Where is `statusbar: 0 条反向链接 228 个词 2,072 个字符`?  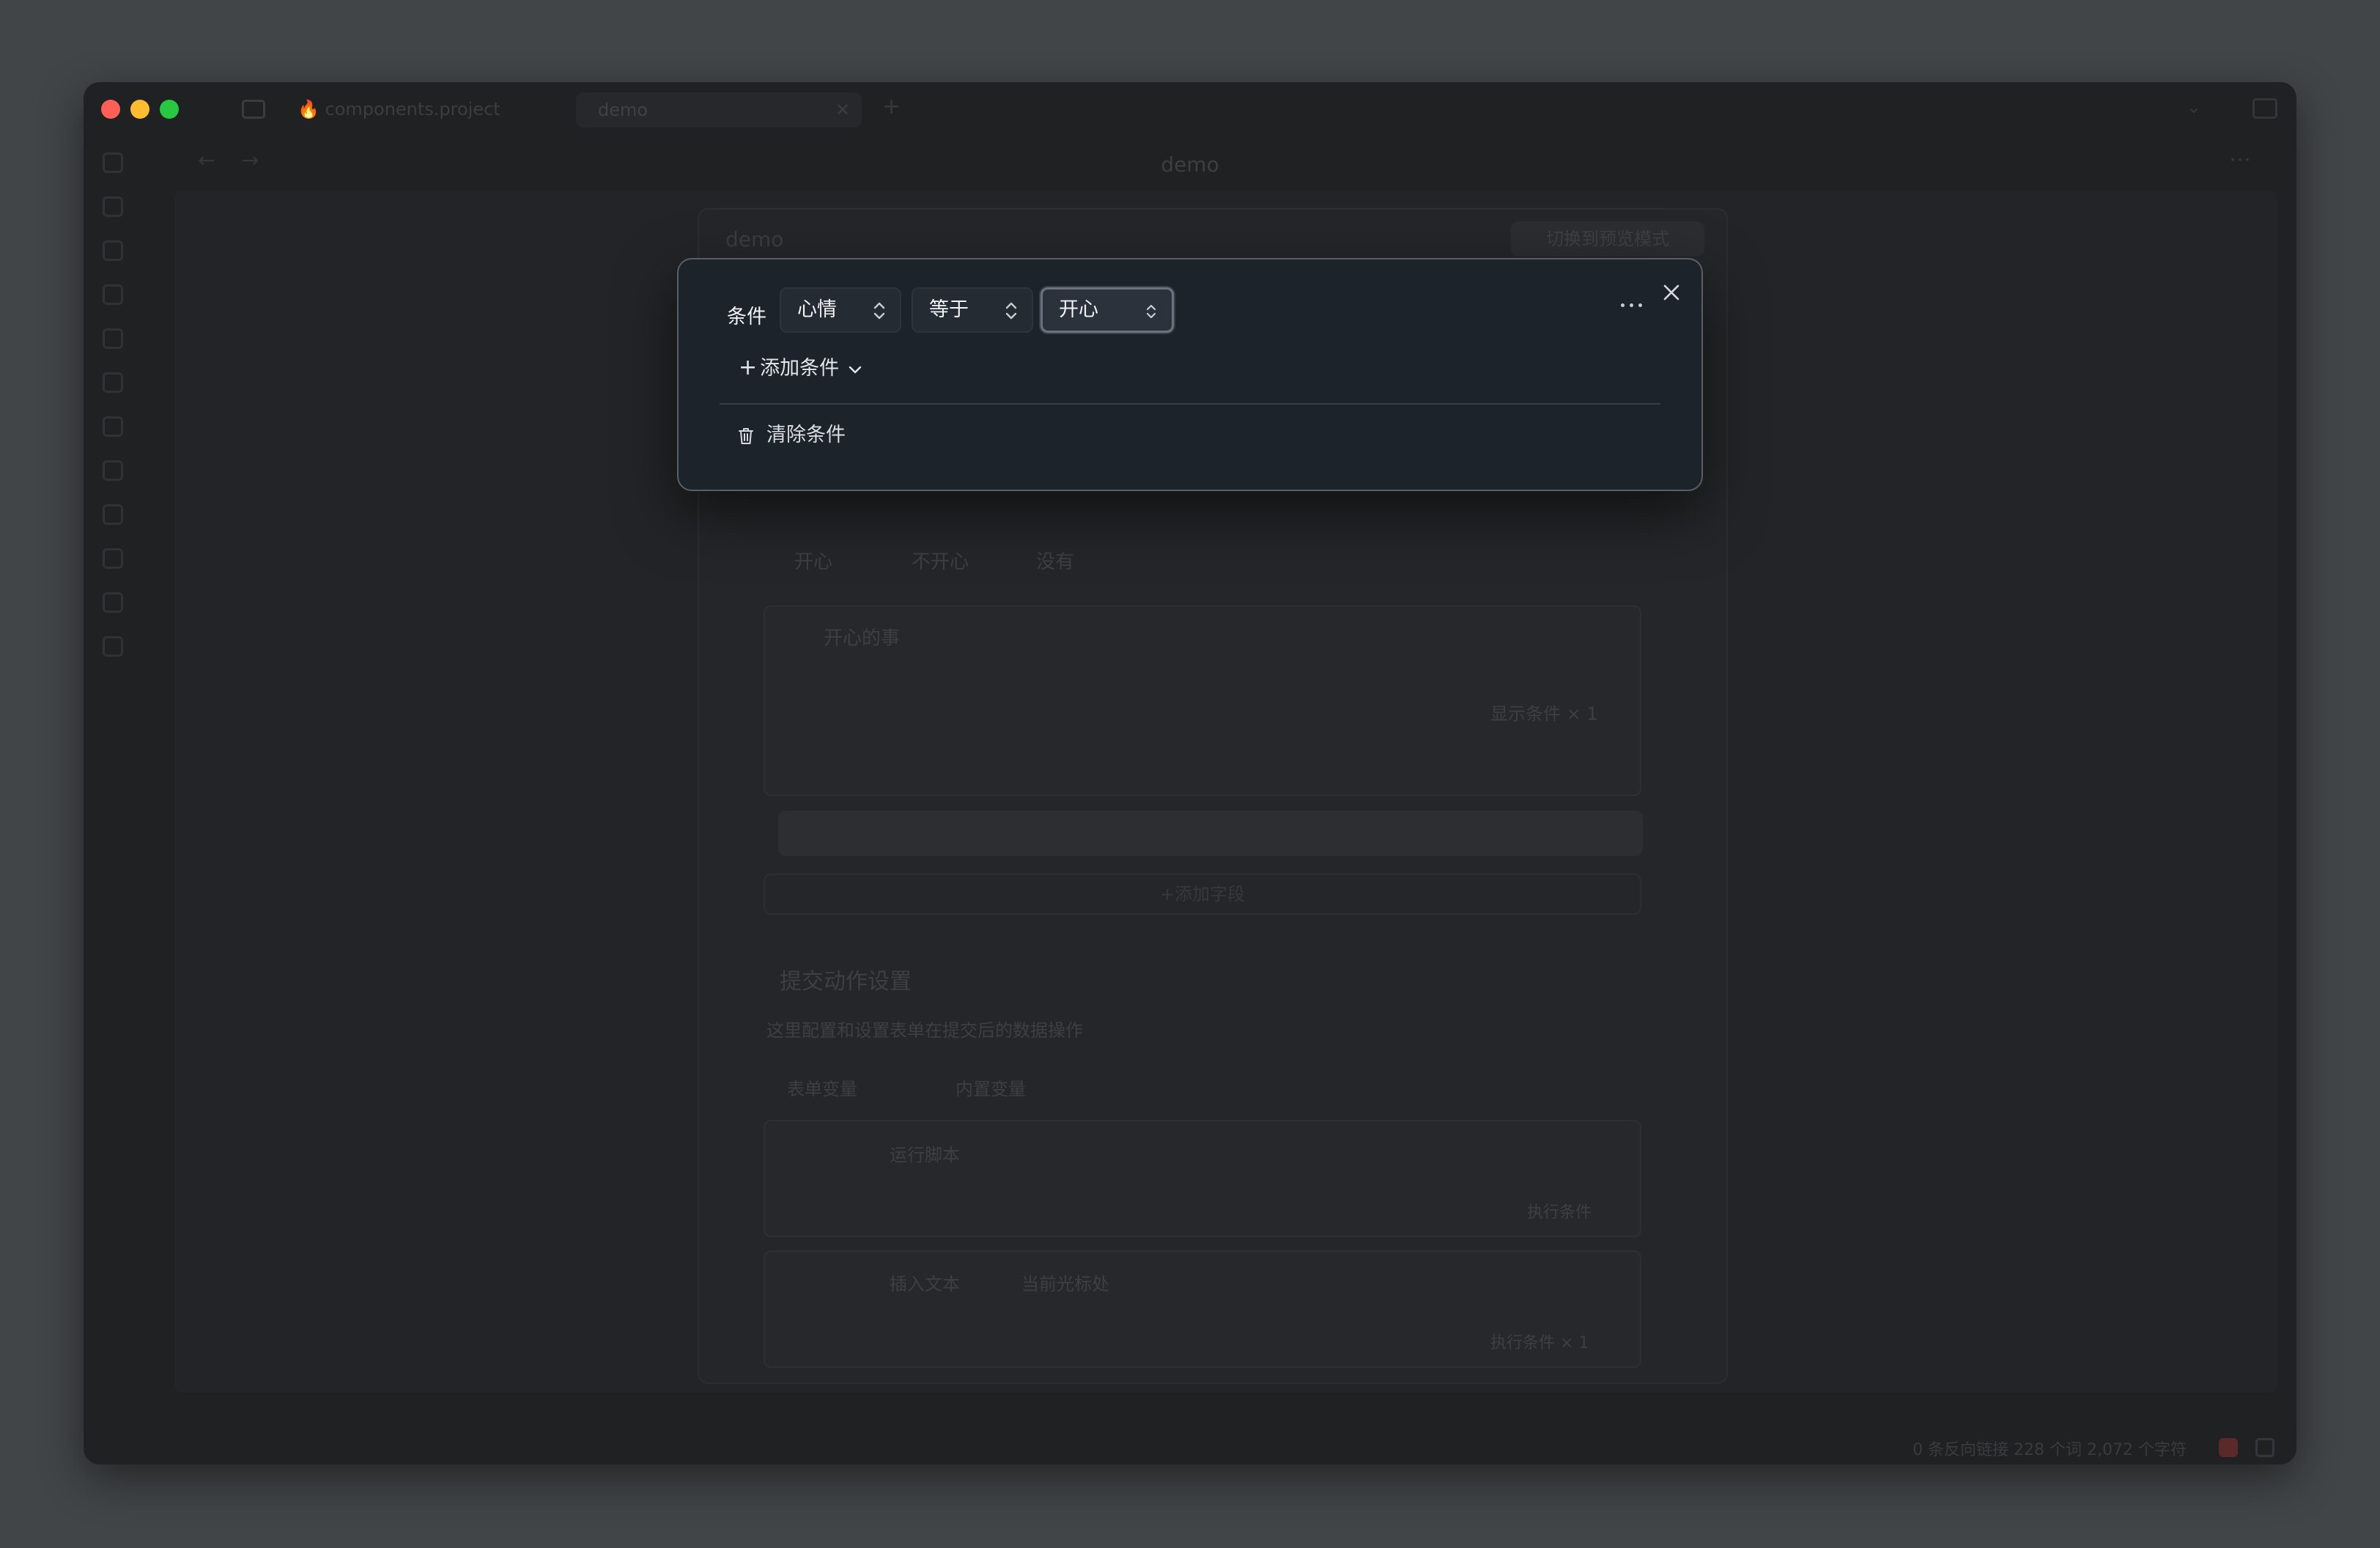
statusbar: 0 条反向链接 228 个词 2,072 个字符 is located at coordinates (1190, 1448).